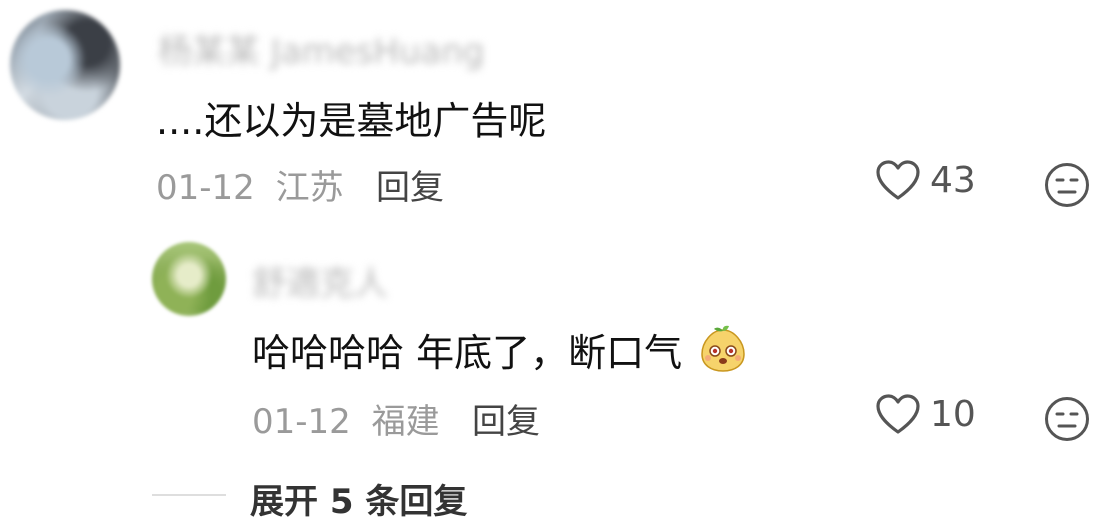  I want to click on like-count: 43, so click(953, 180).